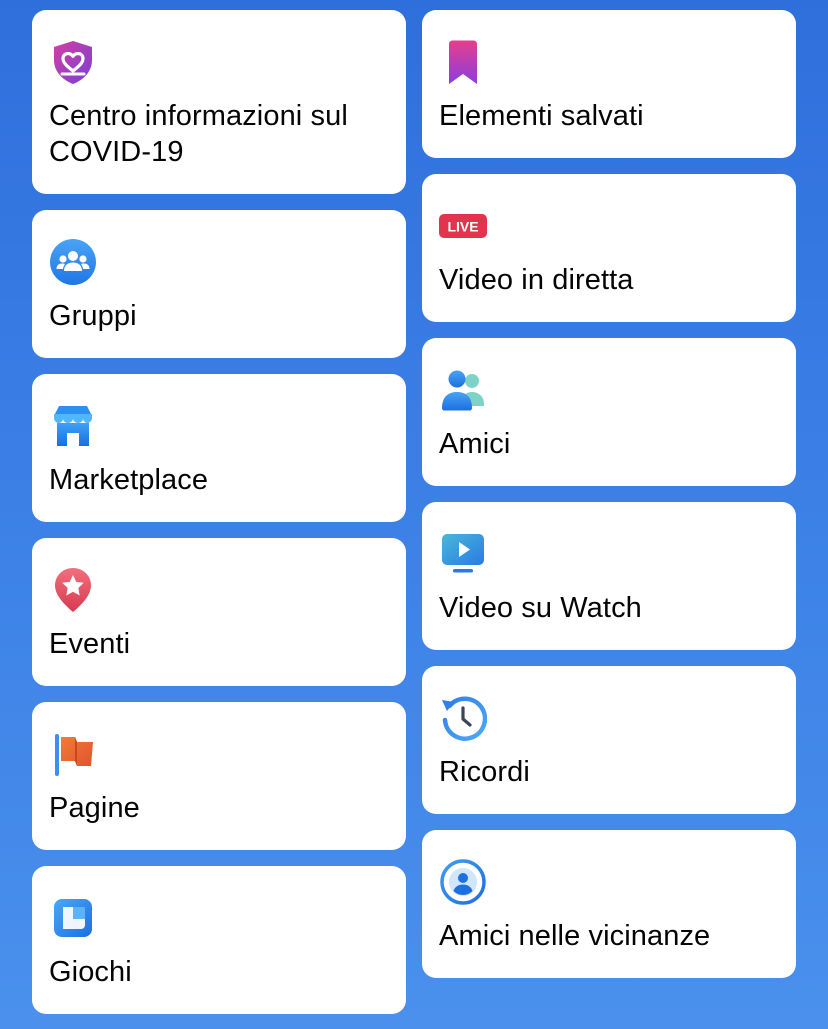 This screenshot has height=1029, width=828. What do you see at coordinates (609, 740) in the screenshot?
I see `shortcut-memories: Ricordi` at bounding box center [609, 740].